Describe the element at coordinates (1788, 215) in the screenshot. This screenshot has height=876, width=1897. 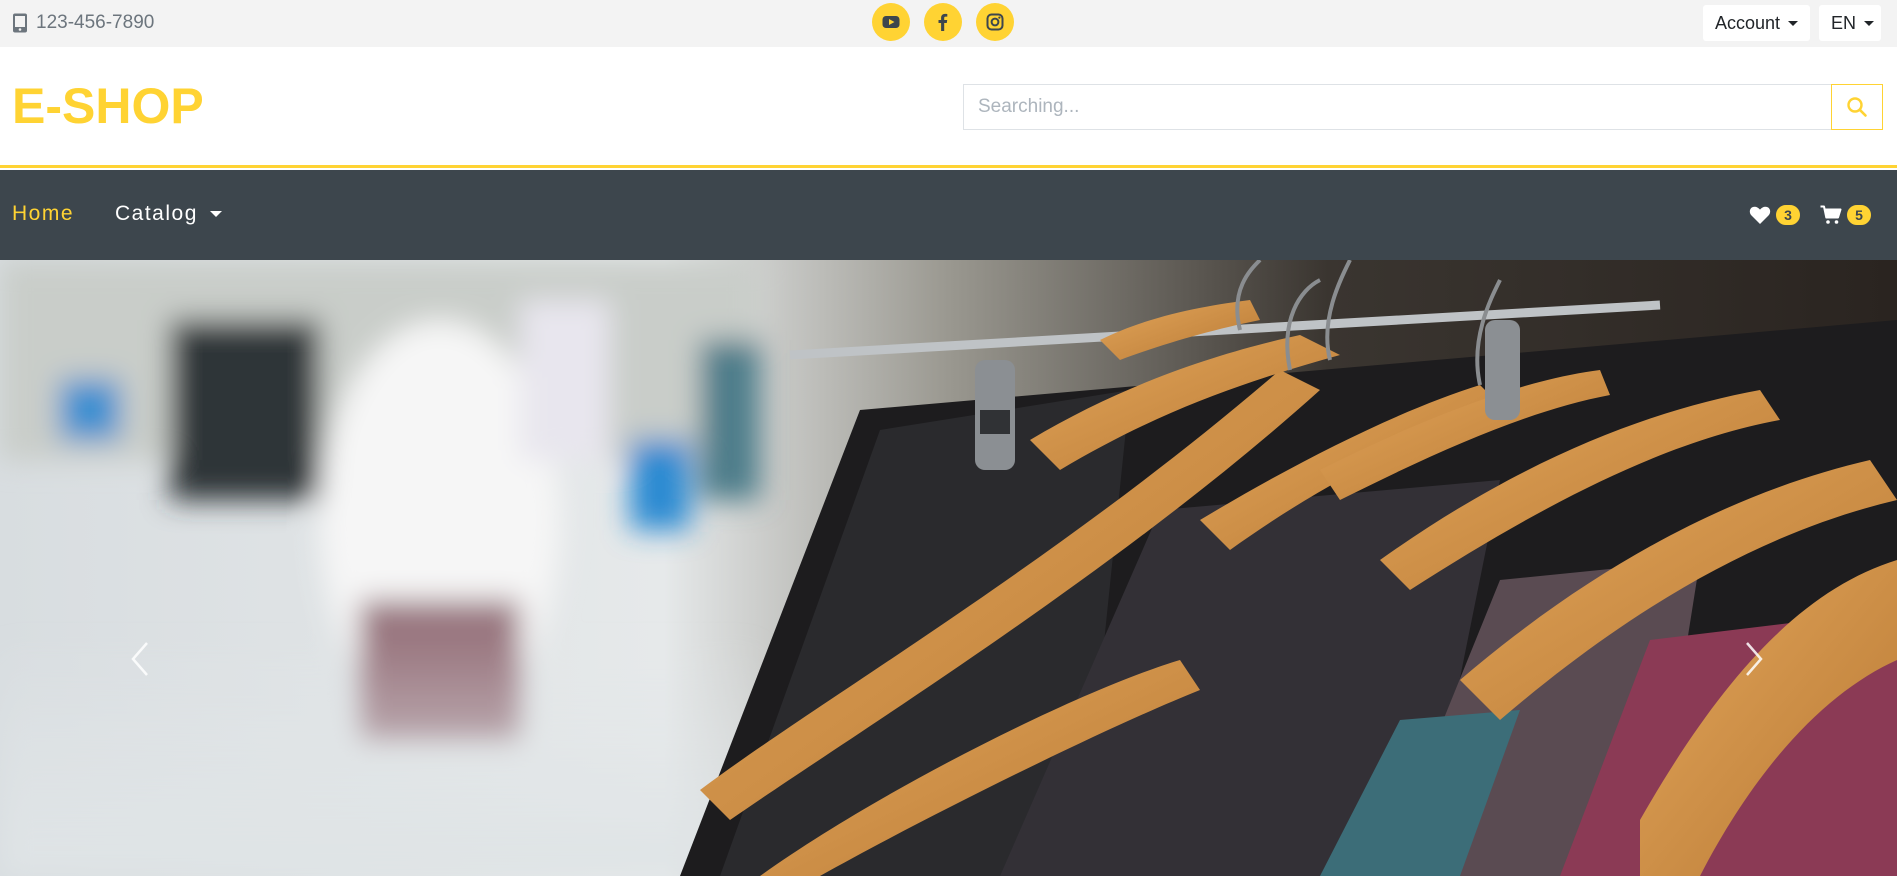
I see `wishlist-count-badge: 3` at that location.